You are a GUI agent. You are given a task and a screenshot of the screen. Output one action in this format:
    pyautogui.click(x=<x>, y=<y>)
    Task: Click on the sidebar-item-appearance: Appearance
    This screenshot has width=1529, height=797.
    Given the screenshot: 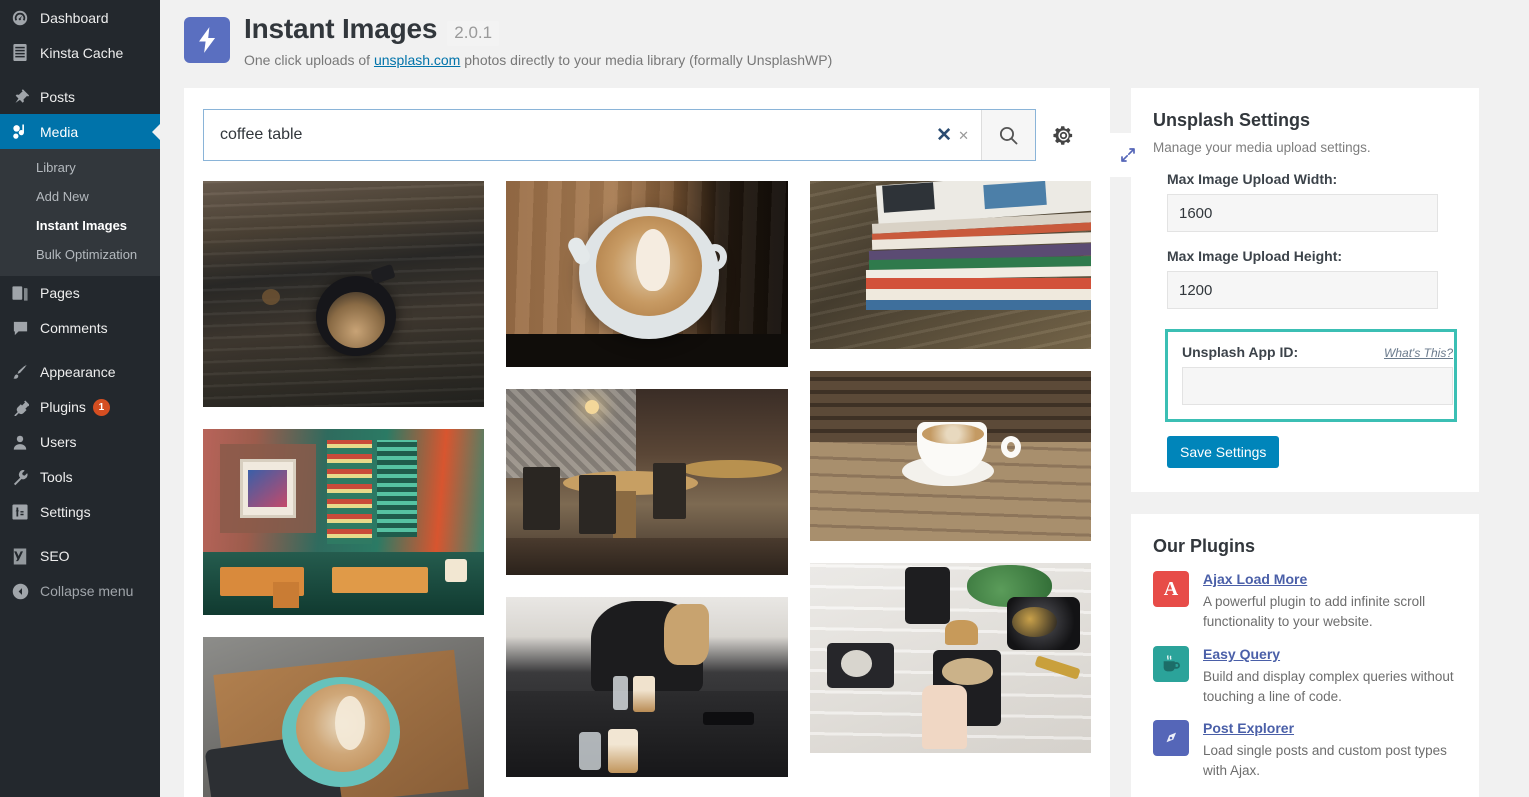 What is the action you would take?
    pyautogui.click(x=80, y=372)
    